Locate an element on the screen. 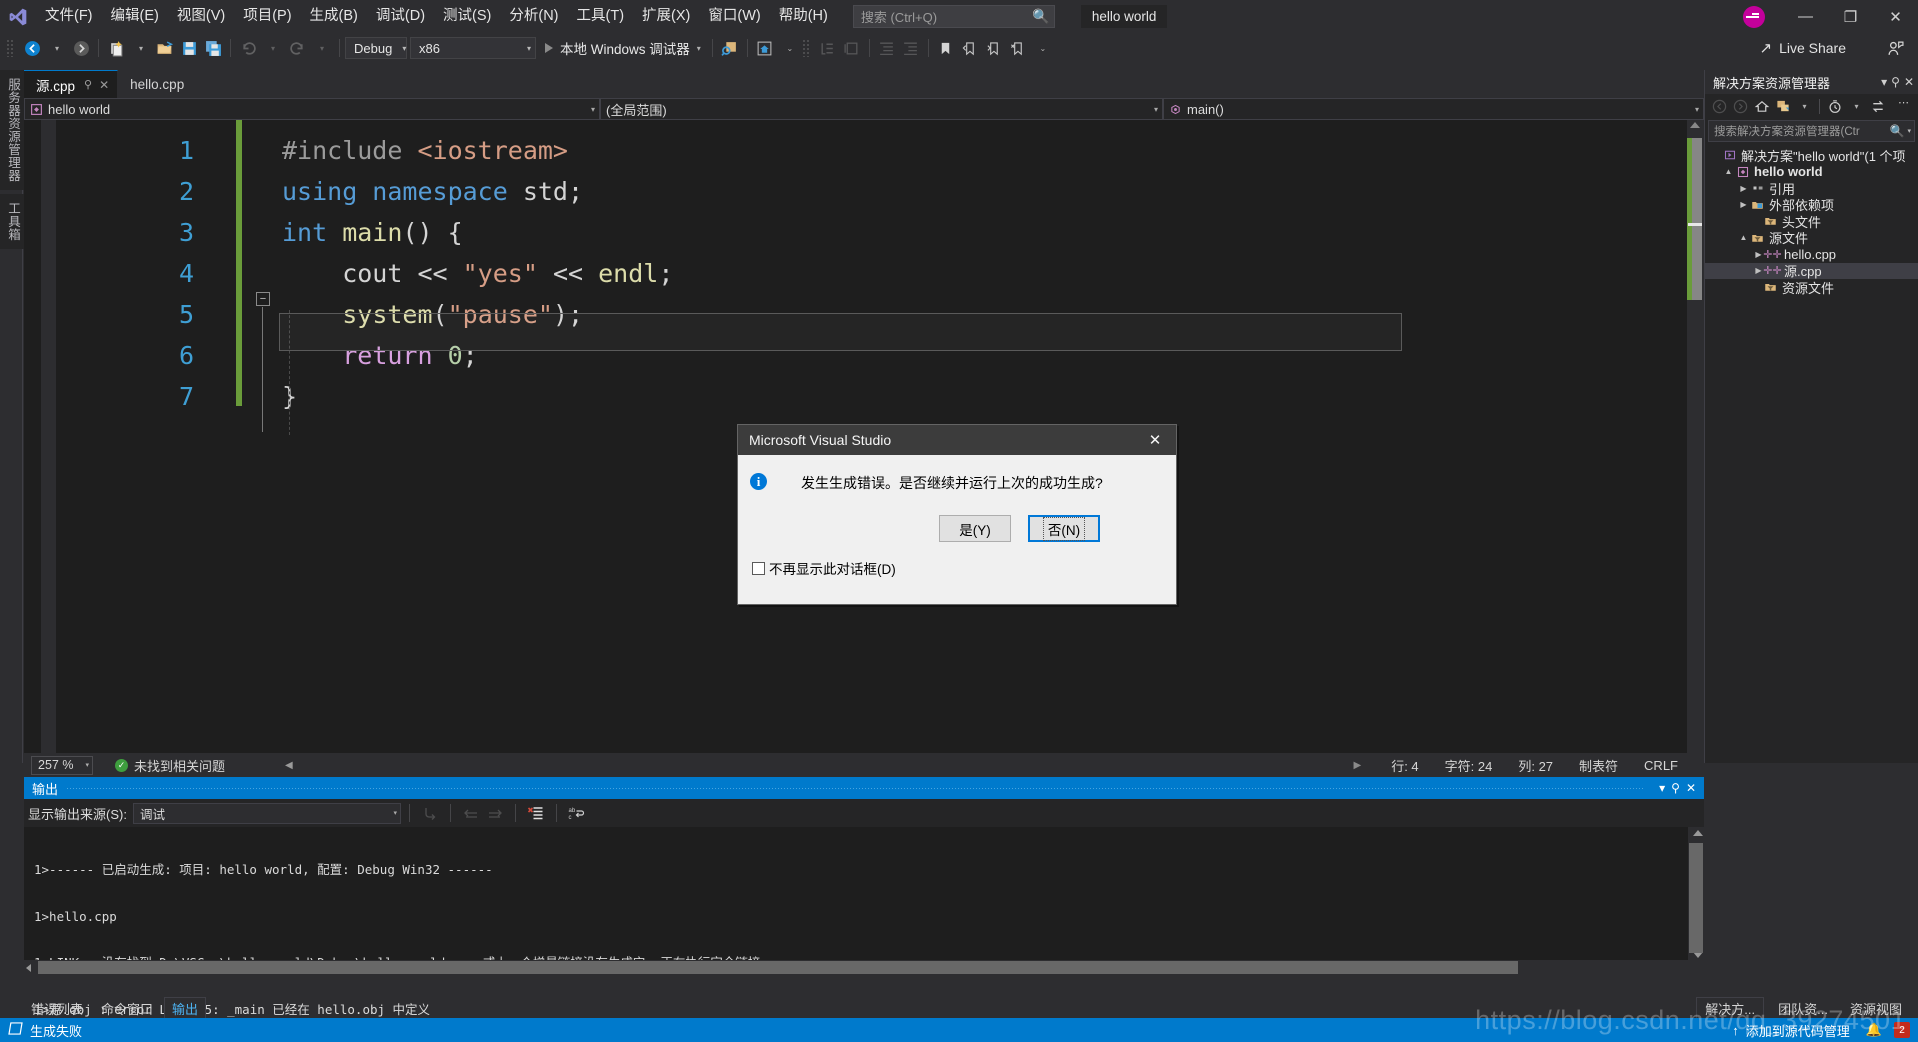 Image resolution: width=1918 pixels, height=1042 pixels. outline-icon is located at coordinates (828, 48).